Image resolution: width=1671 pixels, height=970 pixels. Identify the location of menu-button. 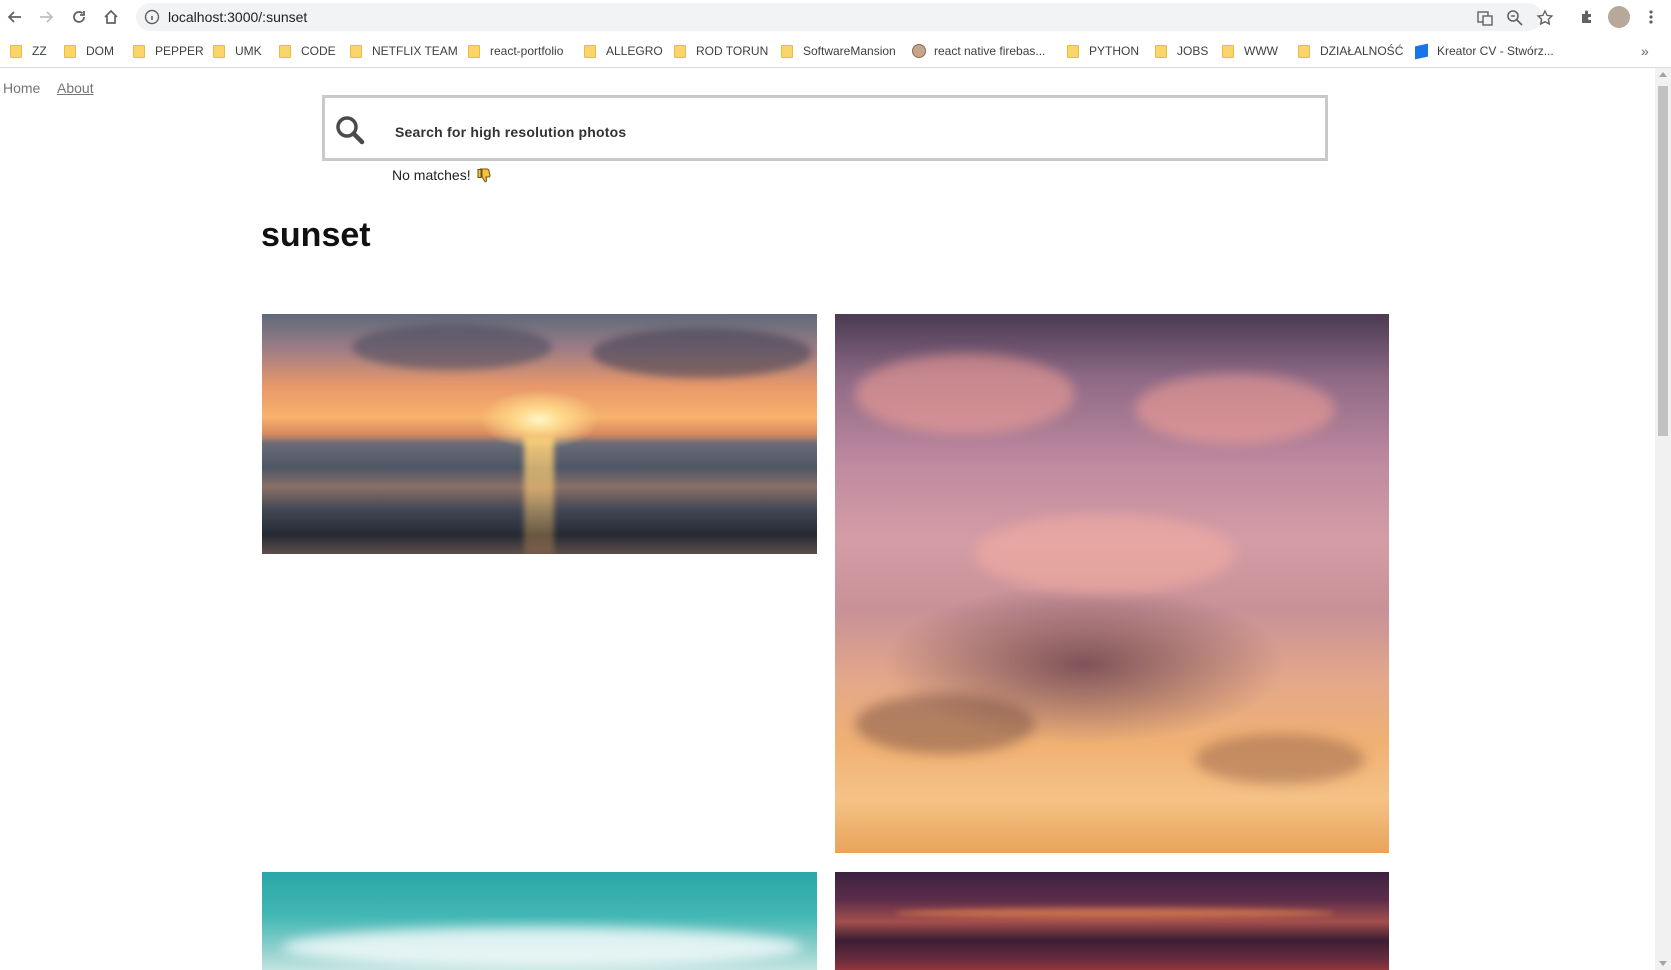
(1651, 17).